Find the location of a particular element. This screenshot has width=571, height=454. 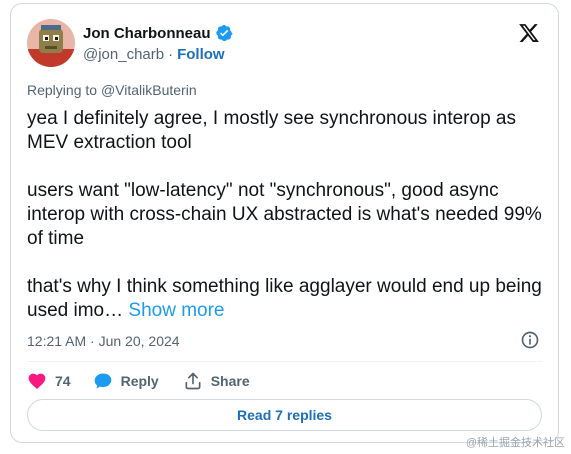

like-count: 74 is located at coordinates (63, 381).